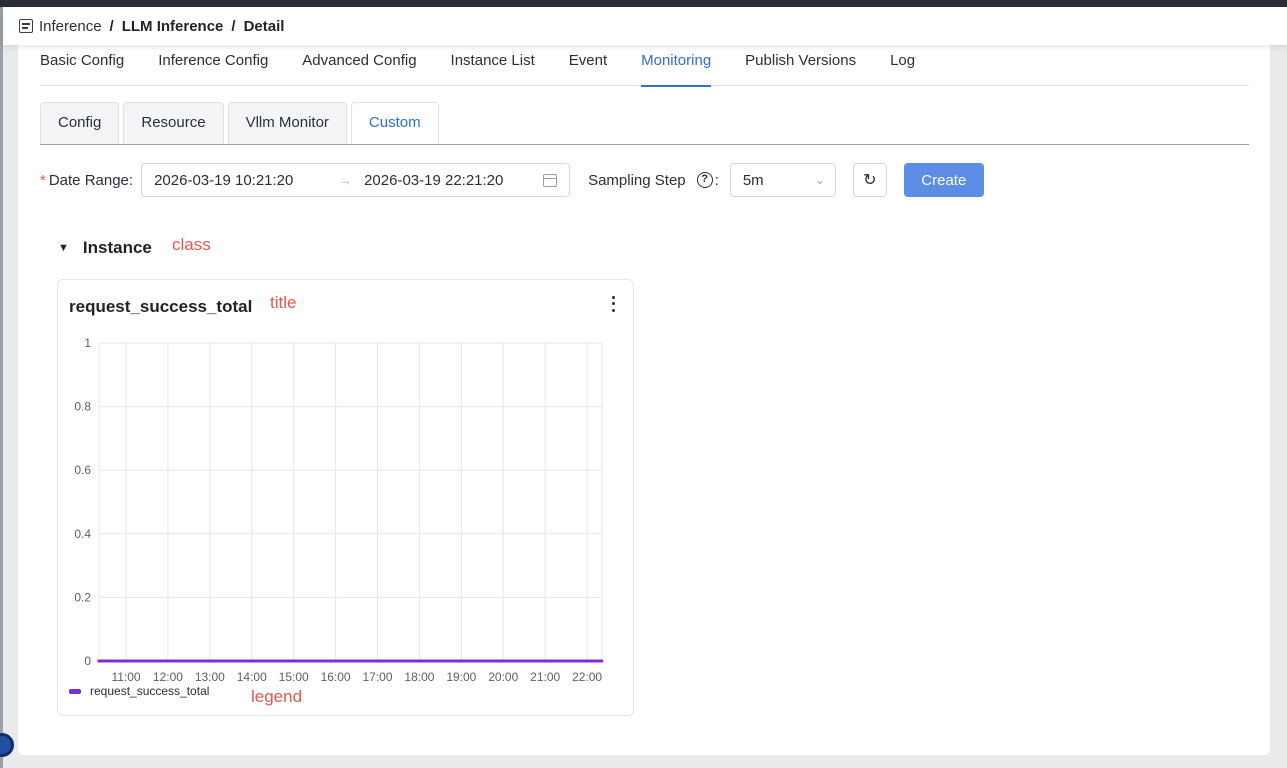 Image resolution: width=1287 pixels, height=768 pixels. I want to click on class-annotation: class, so click(191, 244).